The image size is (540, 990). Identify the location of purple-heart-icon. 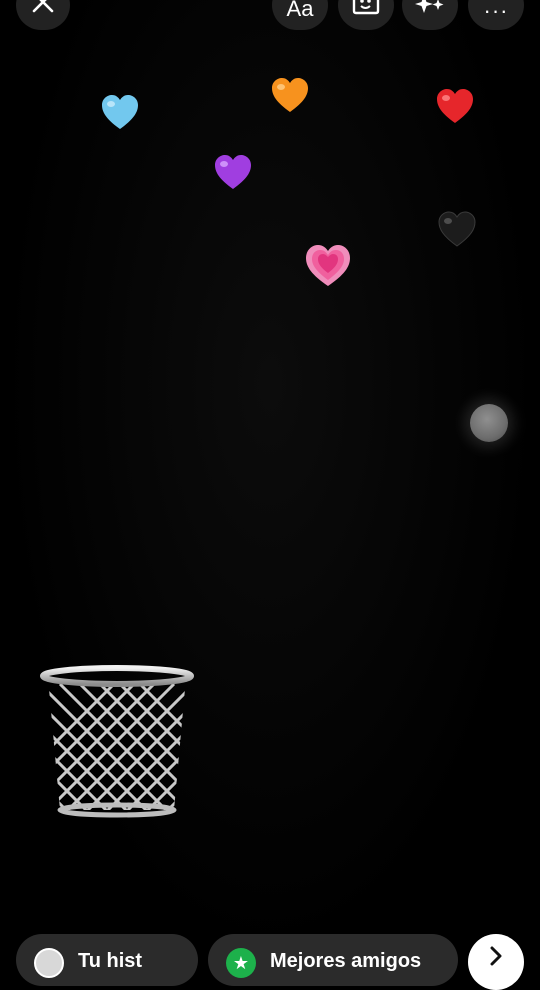
(233, 173).